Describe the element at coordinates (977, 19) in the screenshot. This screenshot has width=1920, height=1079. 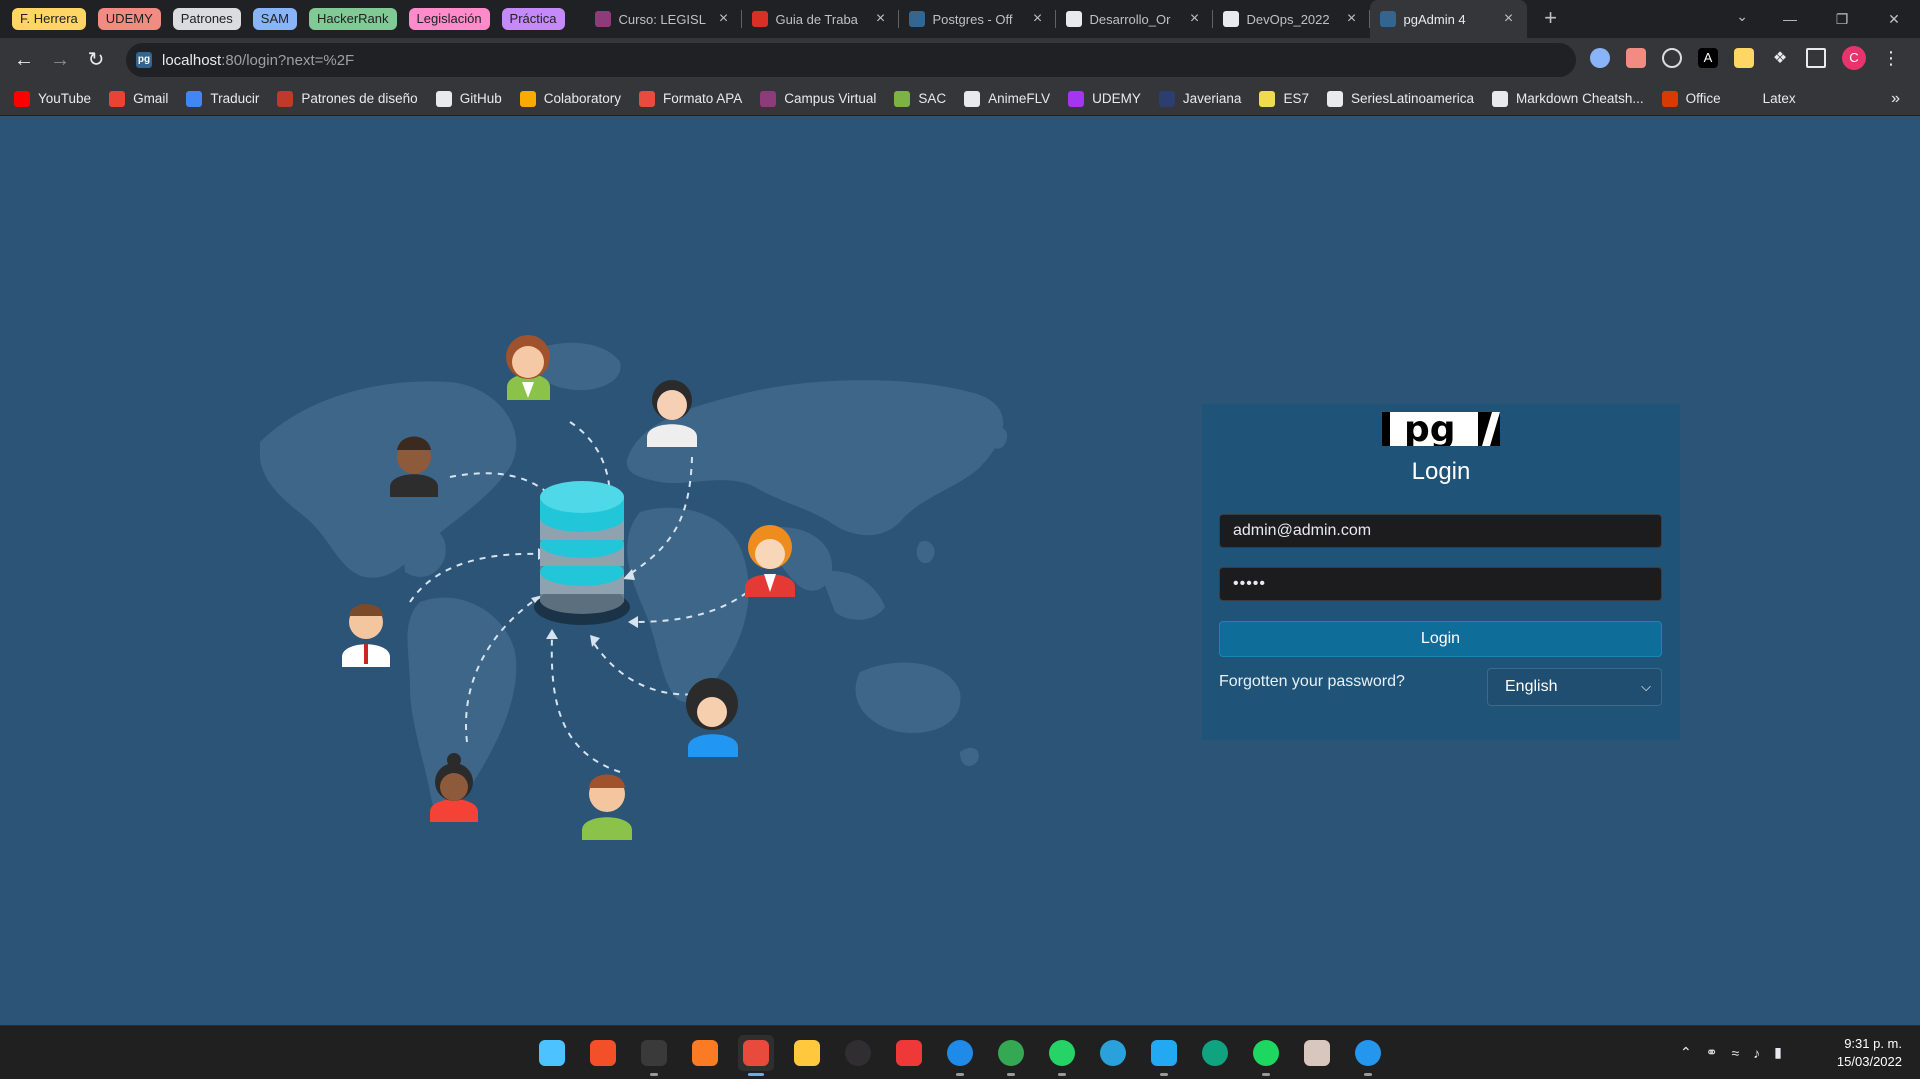
I see `browser-tab: Postgres - Off ×` at that location.